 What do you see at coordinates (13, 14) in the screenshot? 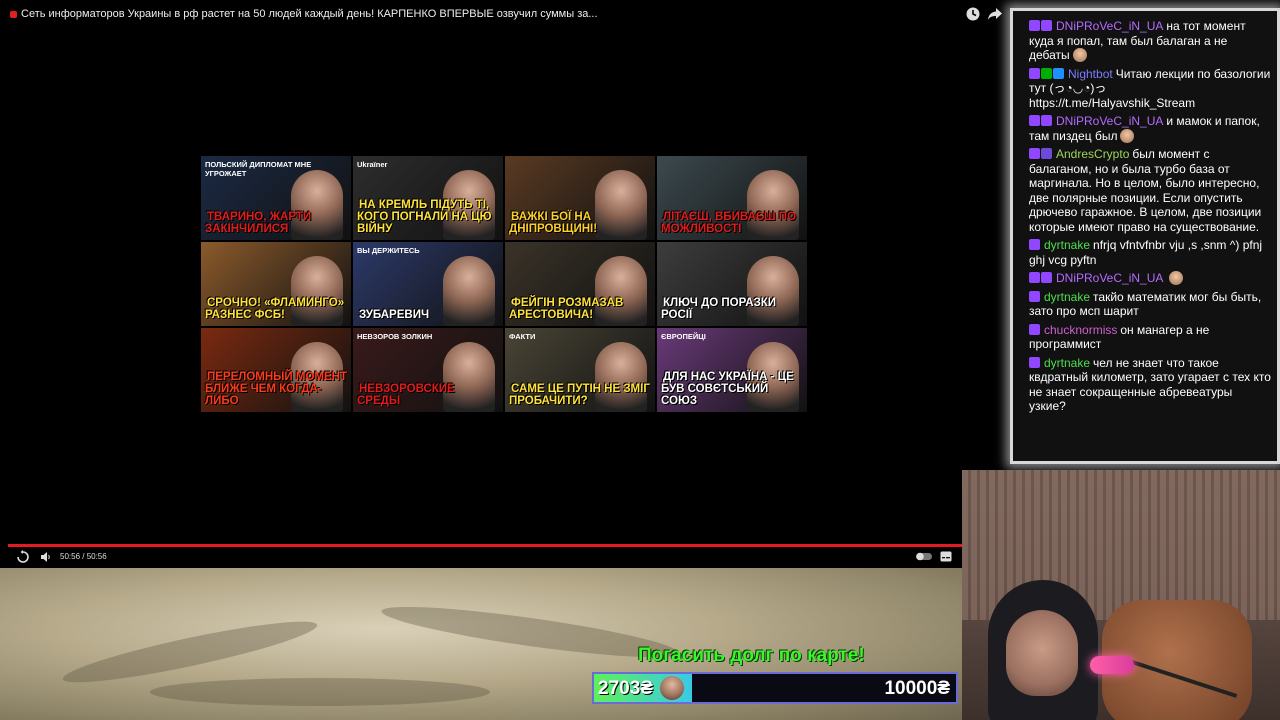
I see `youtube-icon` at bounding box center [13, 14].